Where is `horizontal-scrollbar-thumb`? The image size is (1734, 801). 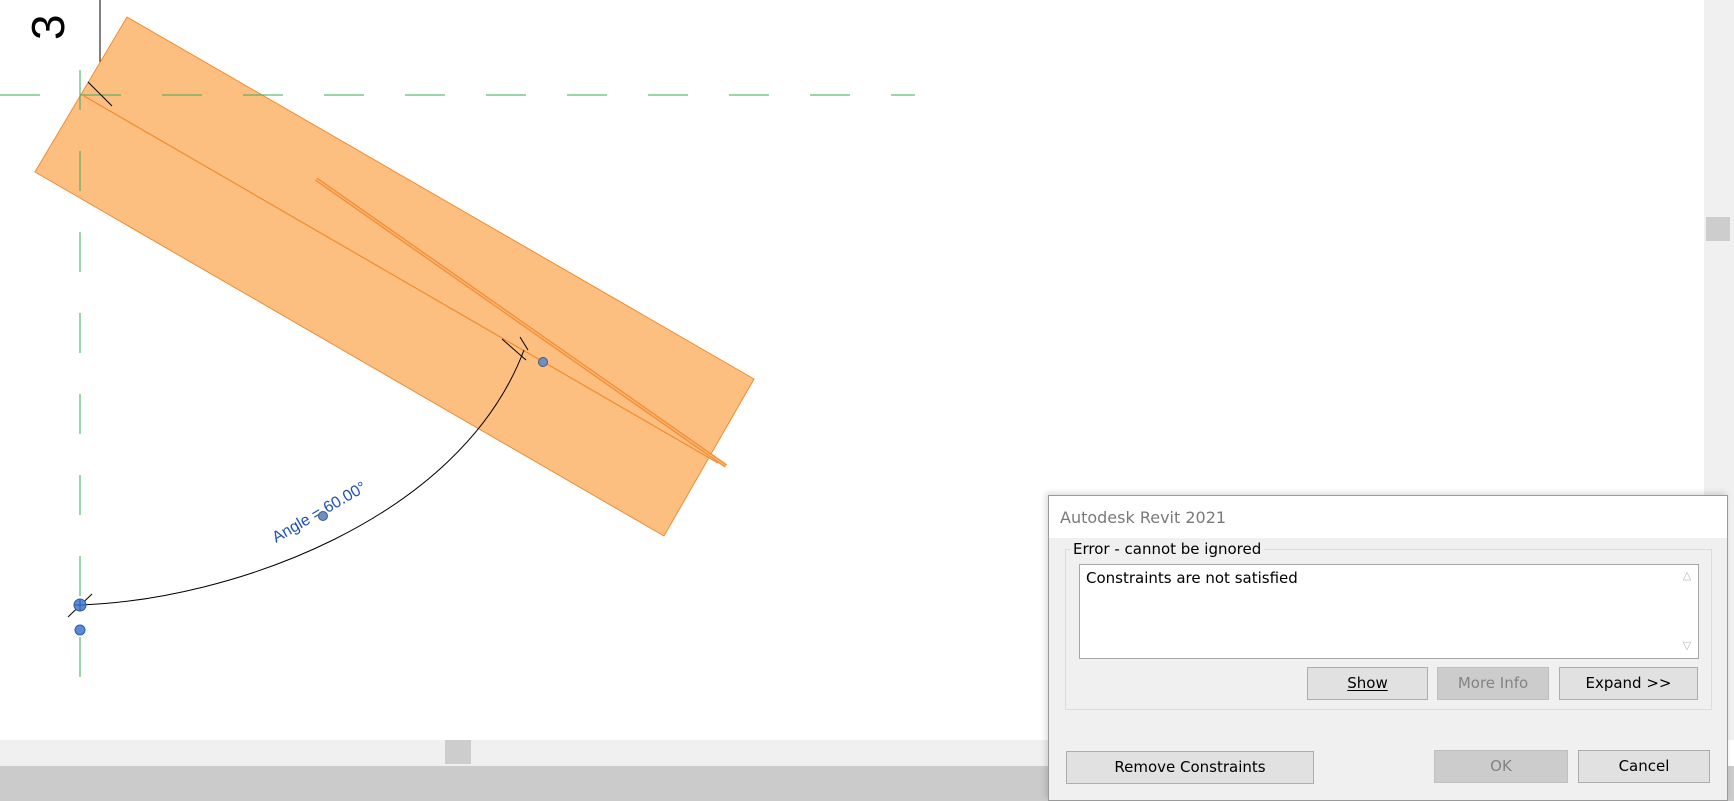 horizontal-scrollbar-thumb is located at coordinates (458, 752).